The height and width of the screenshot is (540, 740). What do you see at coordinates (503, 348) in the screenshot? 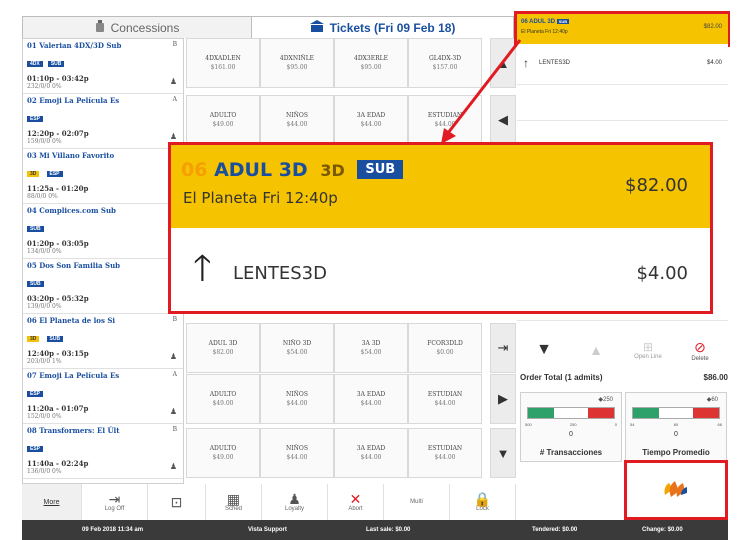
I see `nav-expand-button: ⇥` at bounding box center [503, 348].